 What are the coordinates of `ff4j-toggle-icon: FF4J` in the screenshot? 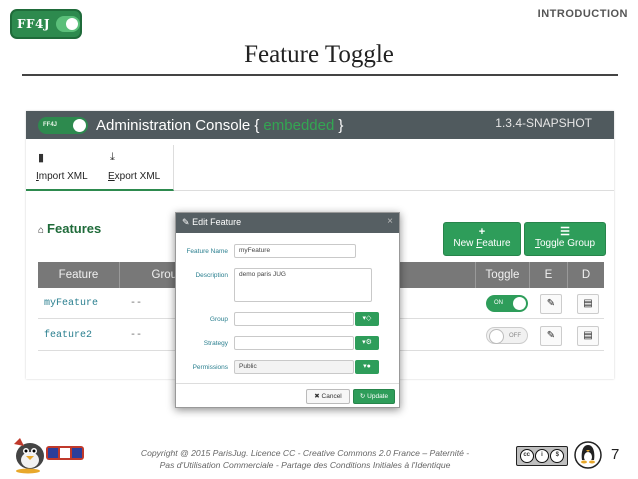 It's located at (63, 125).